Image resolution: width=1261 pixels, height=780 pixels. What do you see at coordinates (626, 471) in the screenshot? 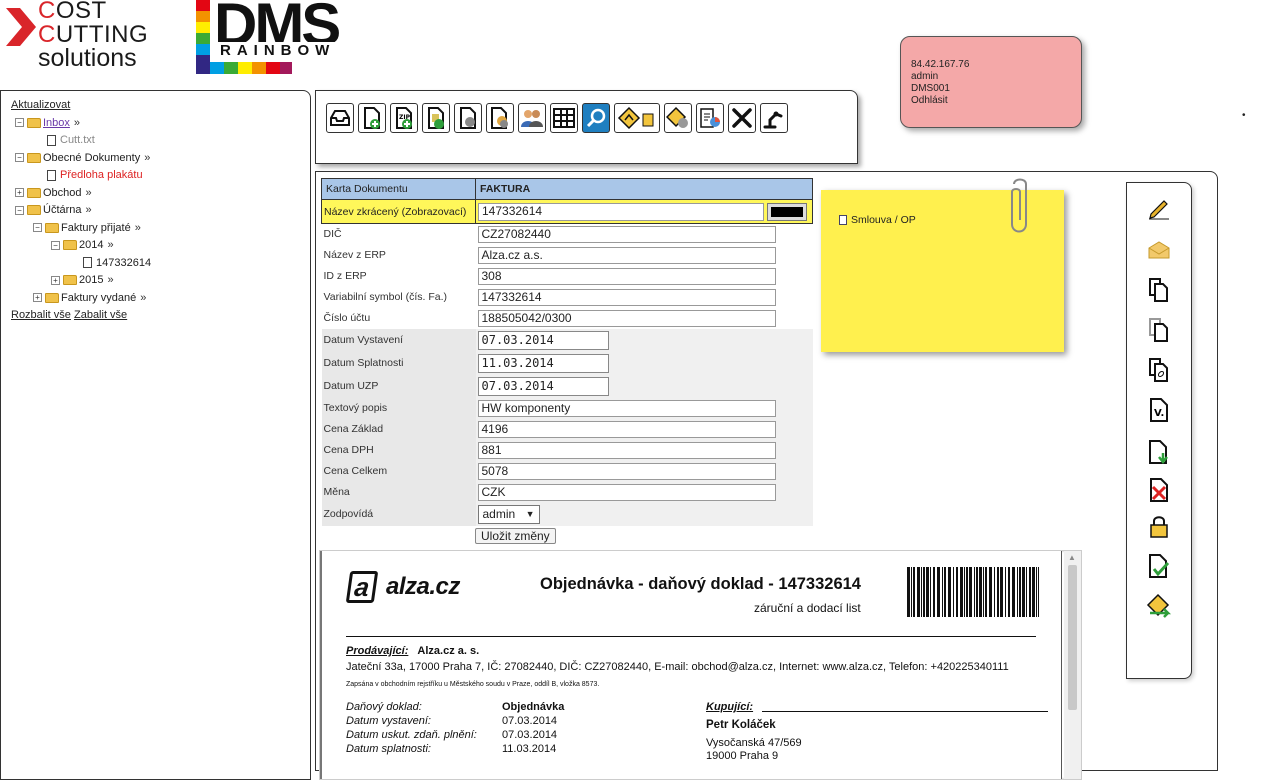
I see `total-price-input: 5078` at bounding box center [626, 471].